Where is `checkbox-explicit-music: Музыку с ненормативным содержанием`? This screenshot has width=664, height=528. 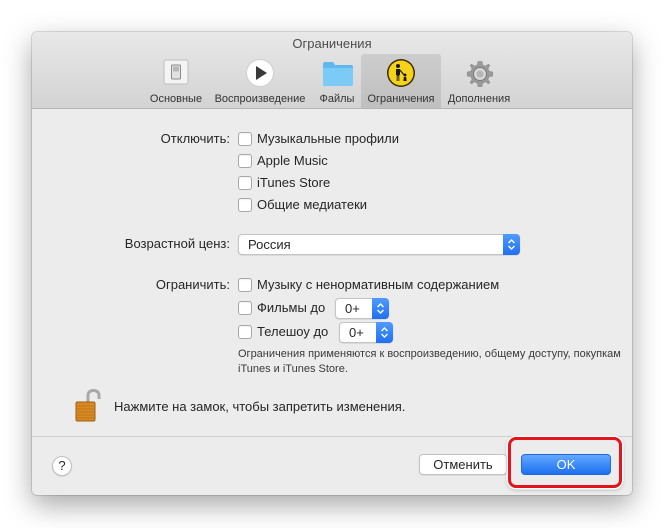 checkbox-explicit-music: Музыку с ненормативным содержанием is located at coordinates (368, 284).